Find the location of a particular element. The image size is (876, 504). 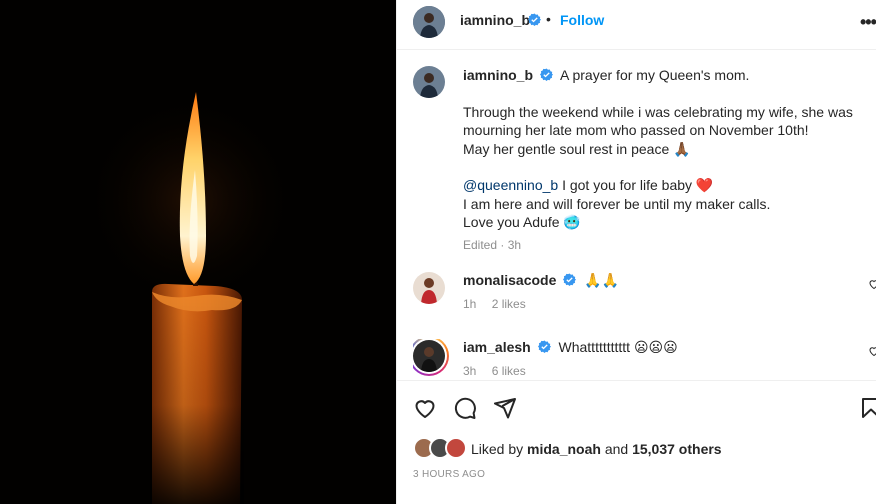

comment-text: 🙏🙏 is located at coordinates (602, 280).